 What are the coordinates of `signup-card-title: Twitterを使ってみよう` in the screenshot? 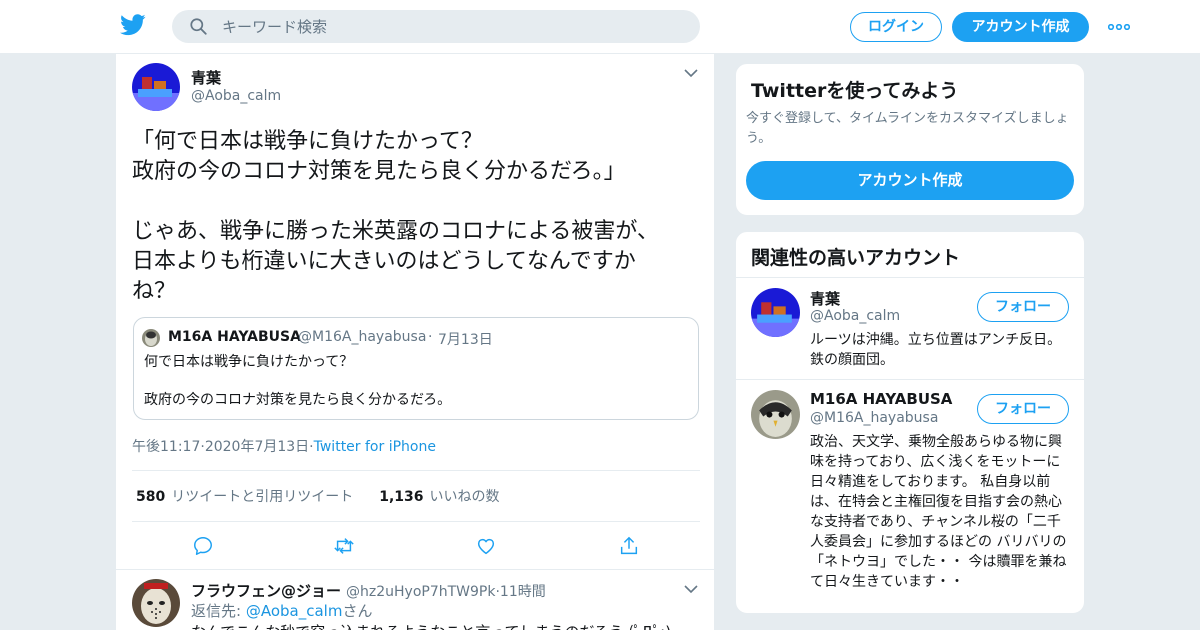 It's located at (855, 91).